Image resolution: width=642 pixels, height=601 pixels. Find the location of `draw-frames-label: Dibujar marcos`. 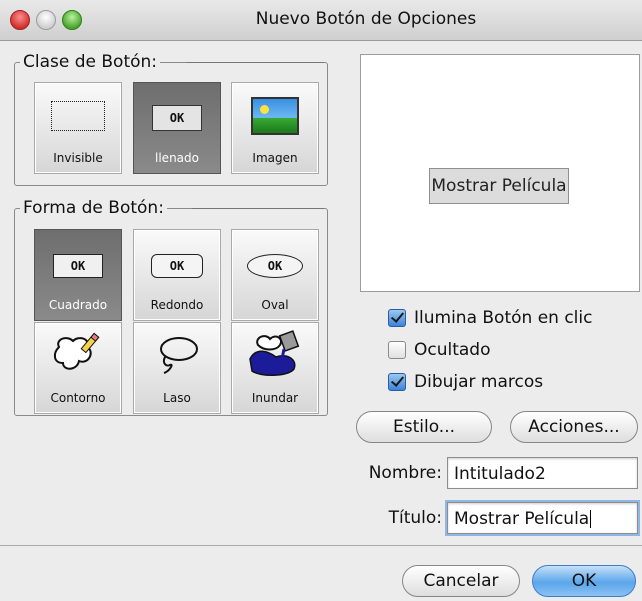

draw-frames-label: Dibujar marcos is located at coordinates (478, 382).